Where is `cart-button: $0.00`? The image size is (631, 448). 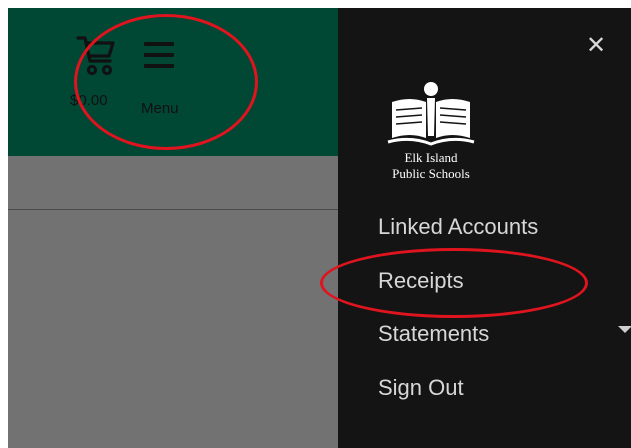
cart-button: $0.00 is located at coordinates (96, 74).